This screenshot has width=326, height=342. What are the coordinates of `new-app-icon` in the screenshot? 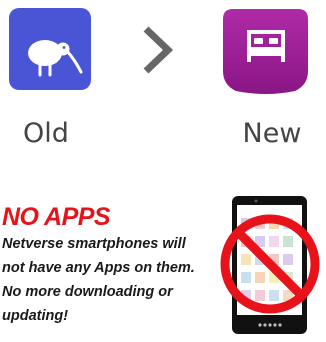 It's located at (265, 51).